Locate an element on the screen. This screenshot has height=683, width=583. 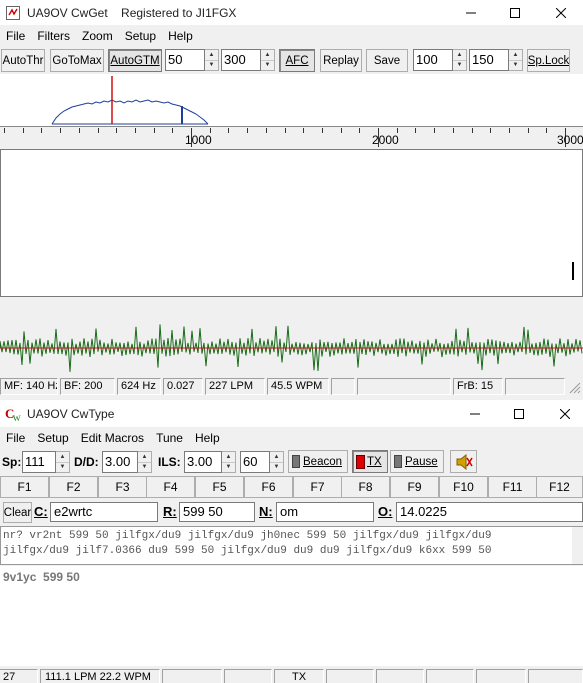
status-level: 0.027 is located at coordinates (183, 386).